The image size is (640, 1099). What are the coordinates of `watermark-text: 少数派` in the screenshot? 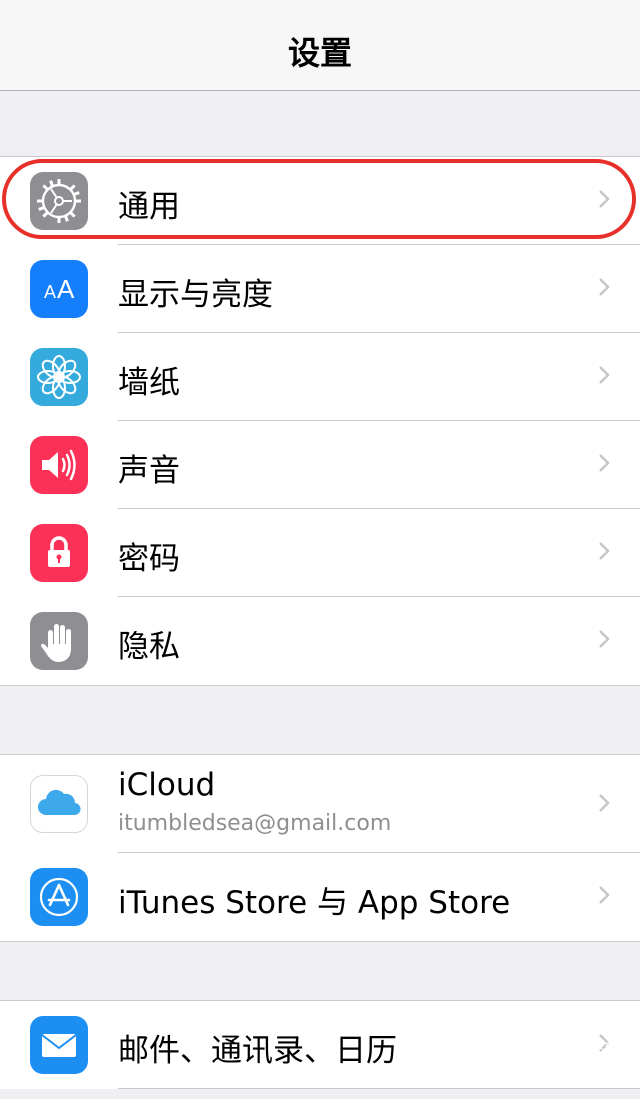 It's located at (587, 1052).